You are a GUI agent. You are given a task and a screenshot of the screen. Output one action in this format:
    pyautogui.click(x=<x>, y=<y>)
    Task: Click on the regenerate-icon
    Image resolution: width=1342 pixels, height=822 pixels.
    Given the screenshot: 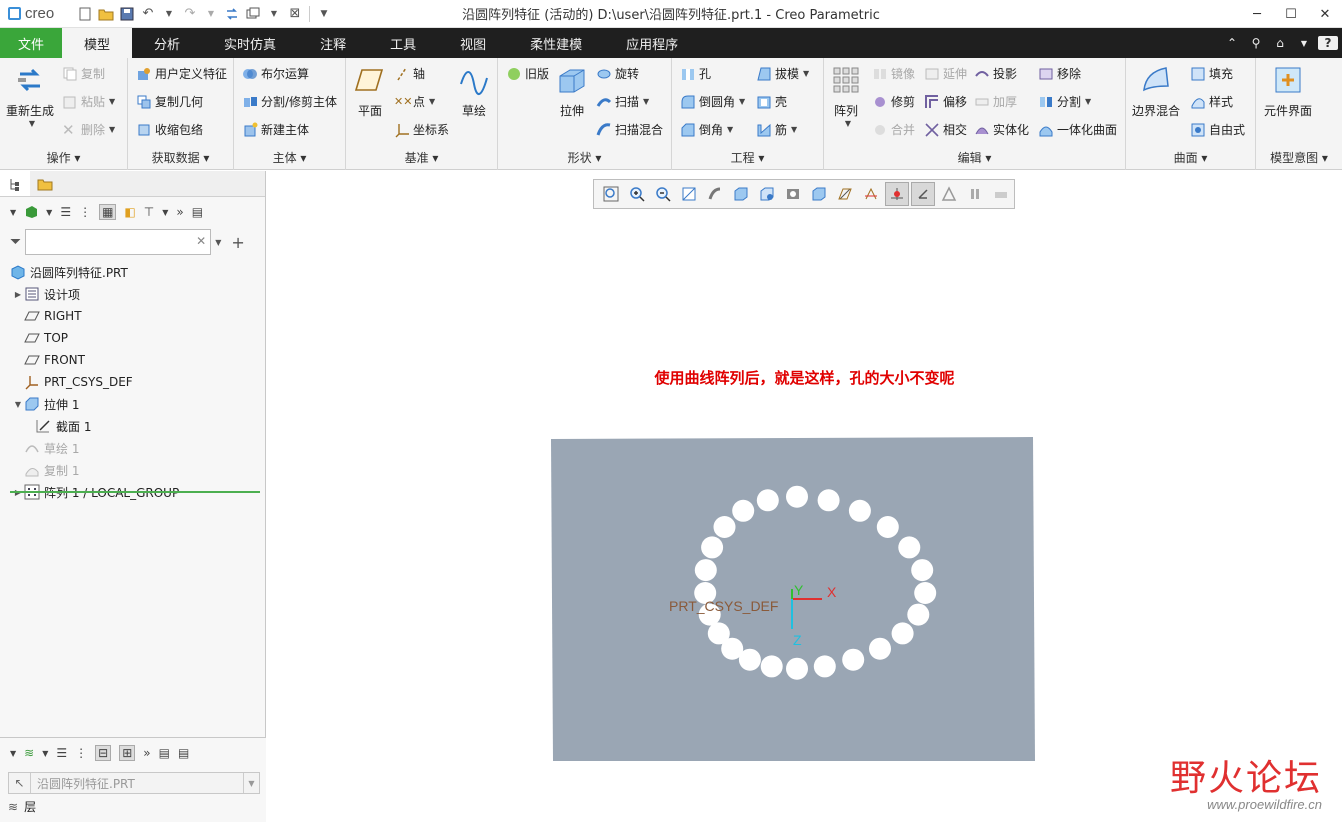 What is the action you would take?
    pyautogui.click(x=232, y=14)
    